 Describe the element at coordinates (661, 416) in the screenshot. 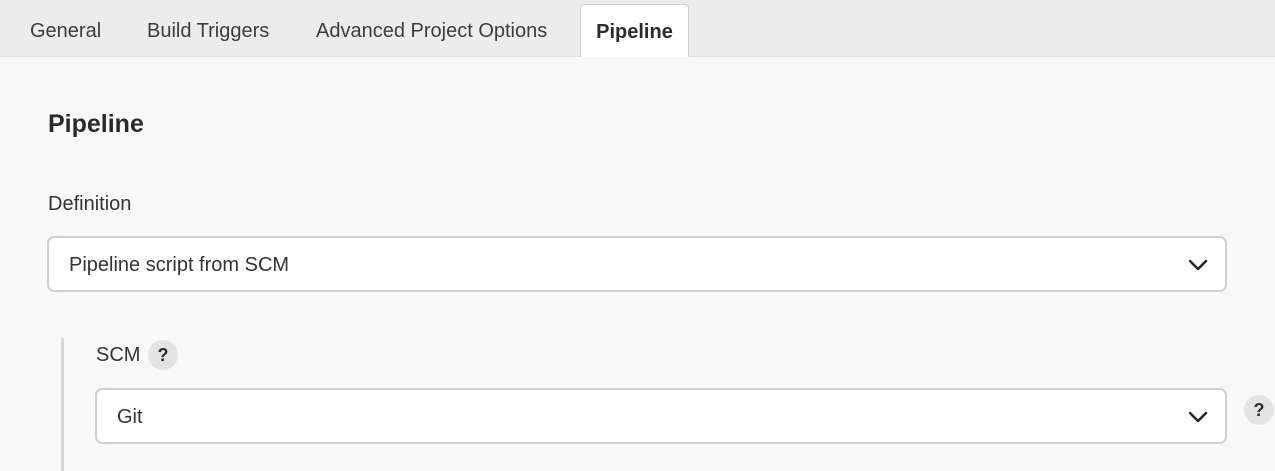

I see `scm-select: Git` at that location.